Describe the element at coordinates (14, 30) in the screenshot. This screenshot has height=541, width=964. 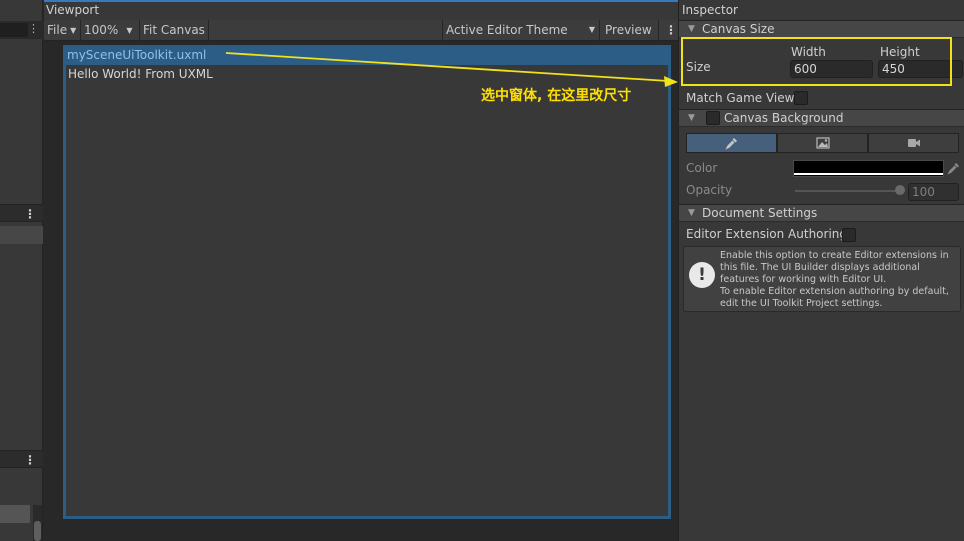
I see `left-panel-search-input` at that location.